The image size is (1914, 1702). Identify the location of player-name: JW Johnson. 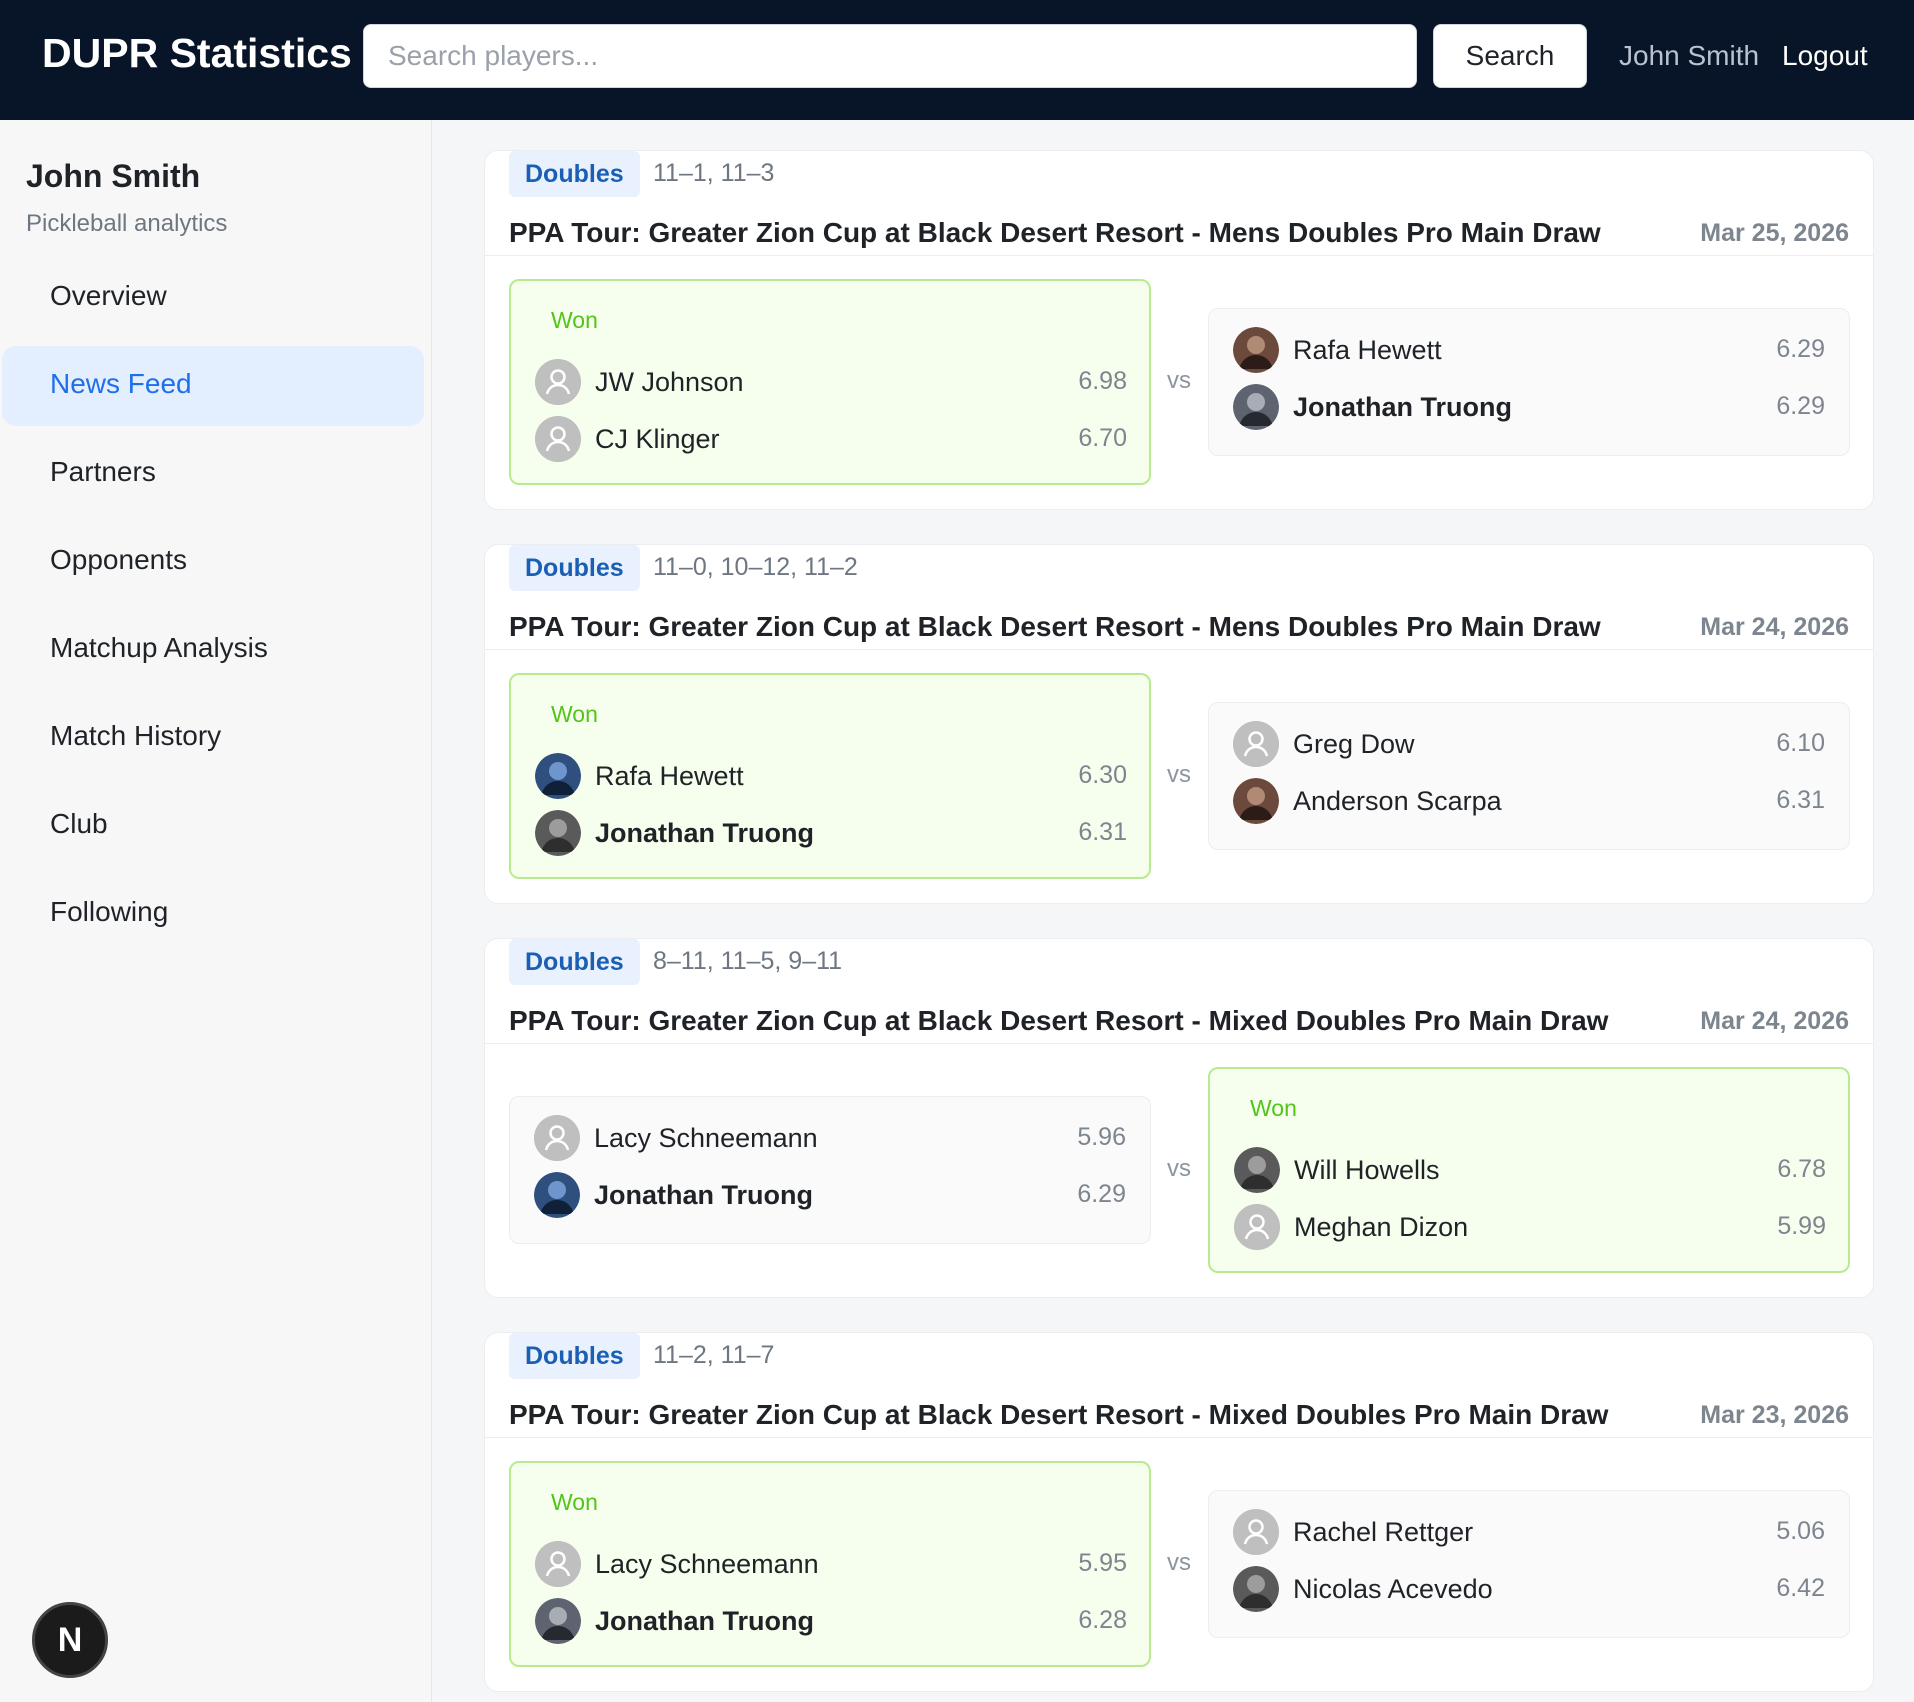
(669, 382).